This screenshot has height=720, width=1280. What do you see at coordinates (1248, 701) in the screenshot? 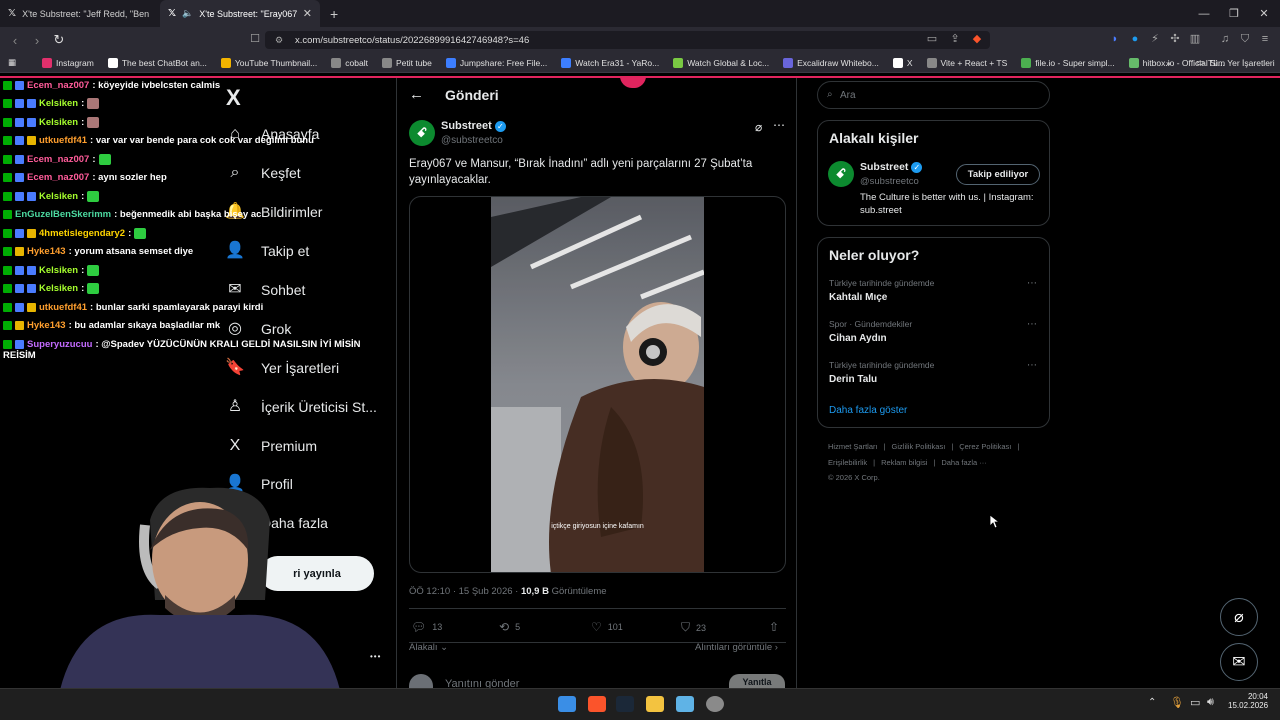
I see `clock: 20:04 15.02.2026` at bounding box center [1248, 701].